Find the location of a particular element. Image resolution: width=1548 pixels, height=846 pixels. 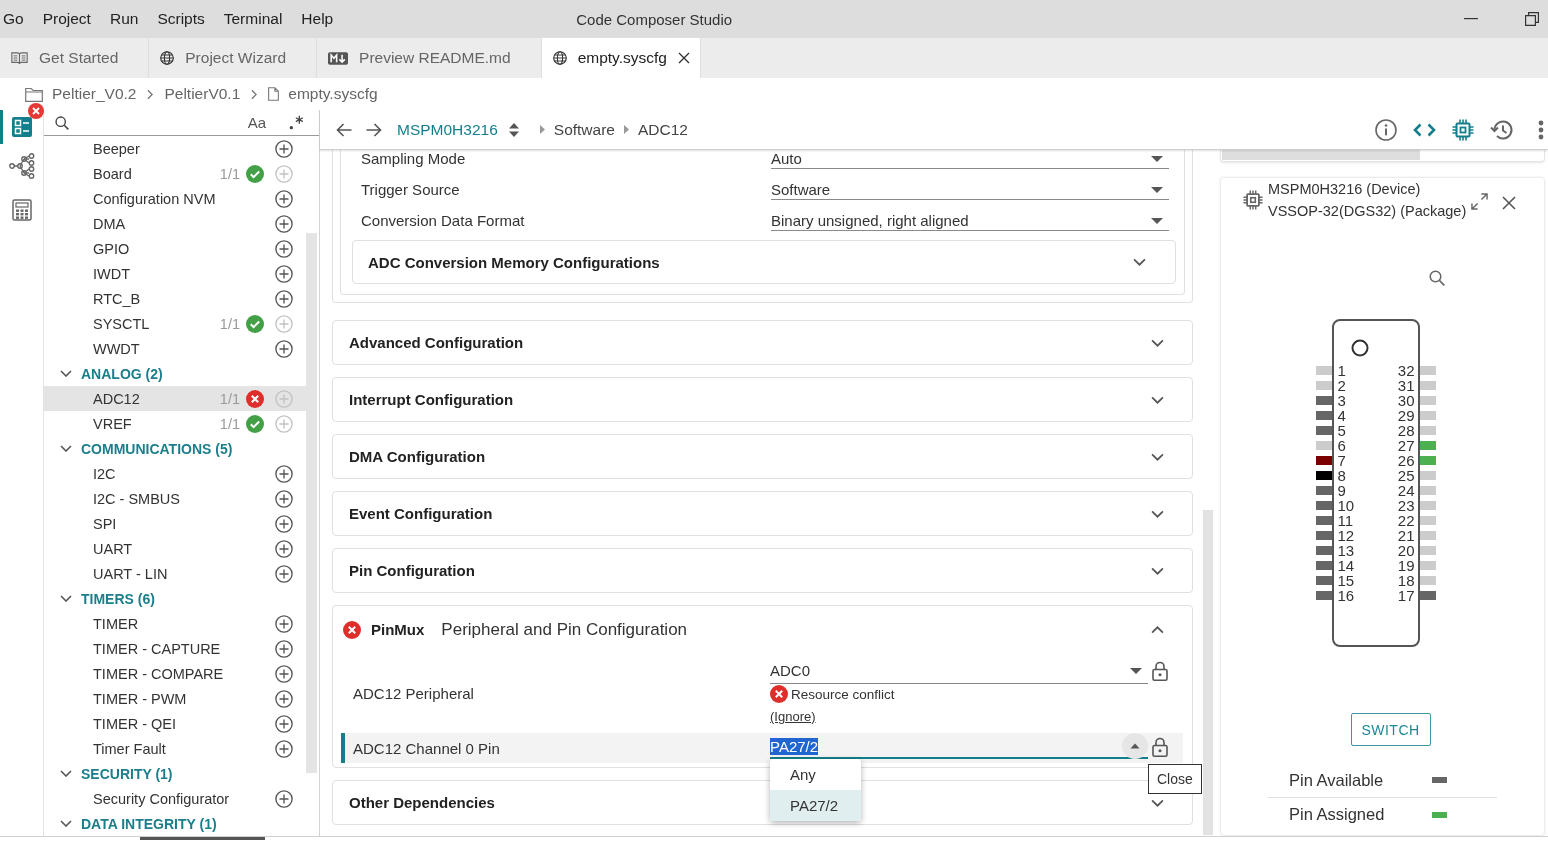

ignore-link: (Ignore) is located at coordinates (793, 716).